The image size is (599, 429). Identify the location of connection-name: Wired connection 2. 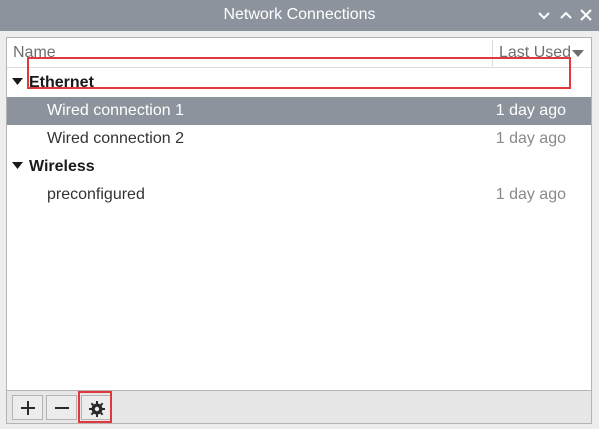
(115, 138).